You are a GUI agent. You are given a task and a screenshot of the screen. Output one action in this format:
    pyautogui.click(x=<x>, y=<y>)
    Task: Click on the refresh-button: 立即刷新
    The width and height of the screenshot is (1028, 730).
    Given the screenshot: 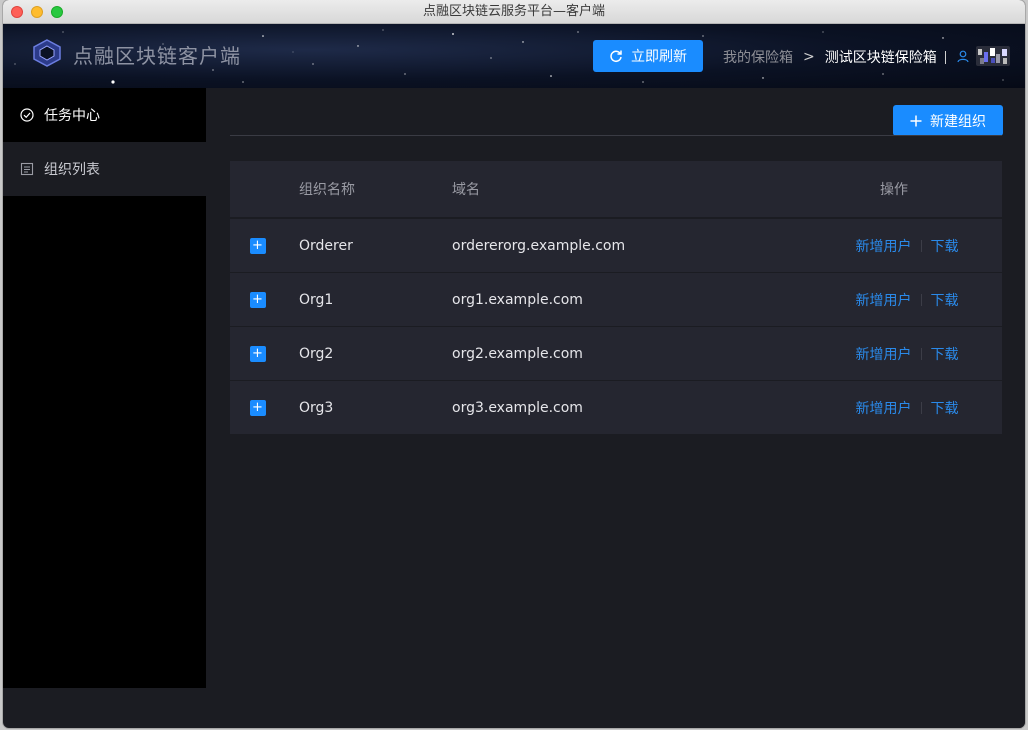 What is the action you would take?
    pyautogui.click(x=648, y=56)
    